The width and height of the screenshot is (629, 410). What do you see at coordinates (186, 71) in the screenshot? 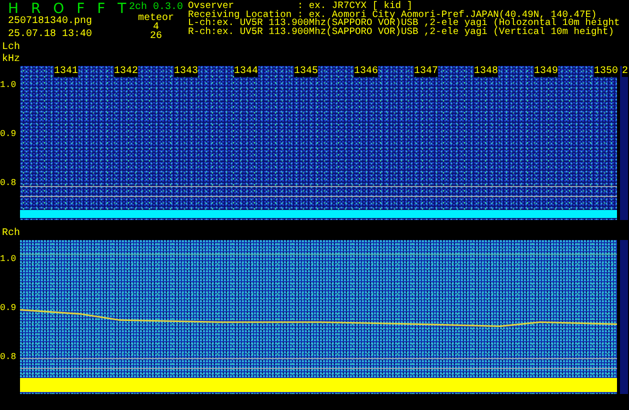
I see `time-label: 1343` at bounding box center [186, 71].